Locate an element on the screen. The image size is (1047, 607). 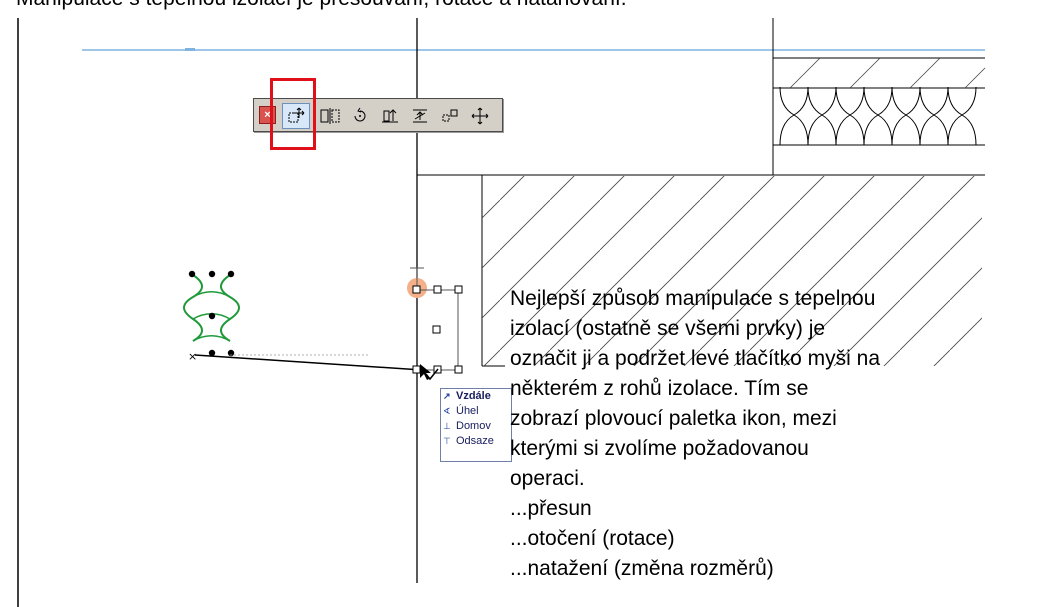
top-strip-hatch is located at coordinates (887, 73).